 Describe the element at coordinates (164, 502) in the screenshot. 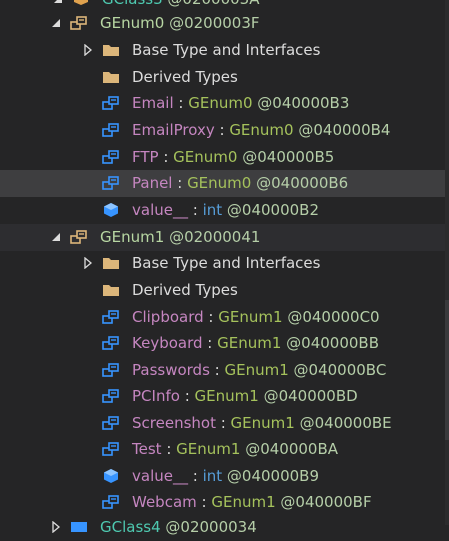

I see `member-name: Webcam` at that location.